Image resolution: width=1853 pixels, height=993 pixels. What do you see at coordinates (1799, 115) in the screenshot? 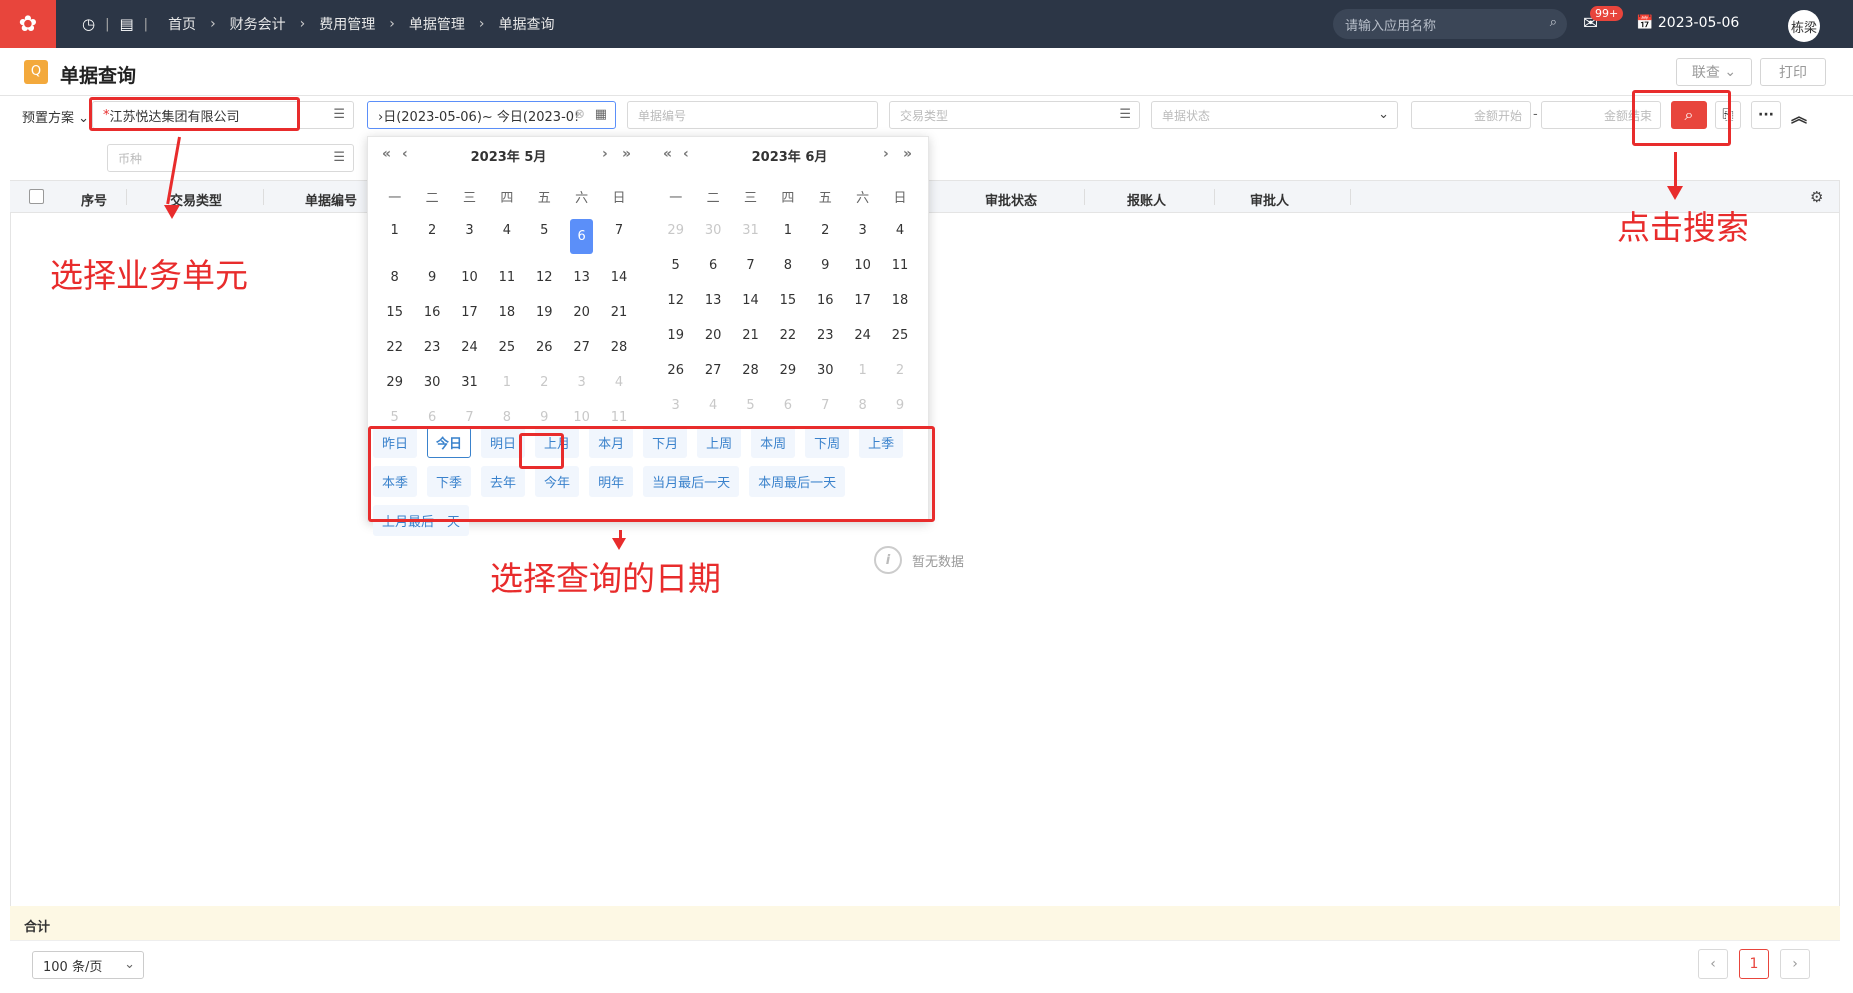
I see `collapse-button: ︽` at bounding box center [1799, 115].